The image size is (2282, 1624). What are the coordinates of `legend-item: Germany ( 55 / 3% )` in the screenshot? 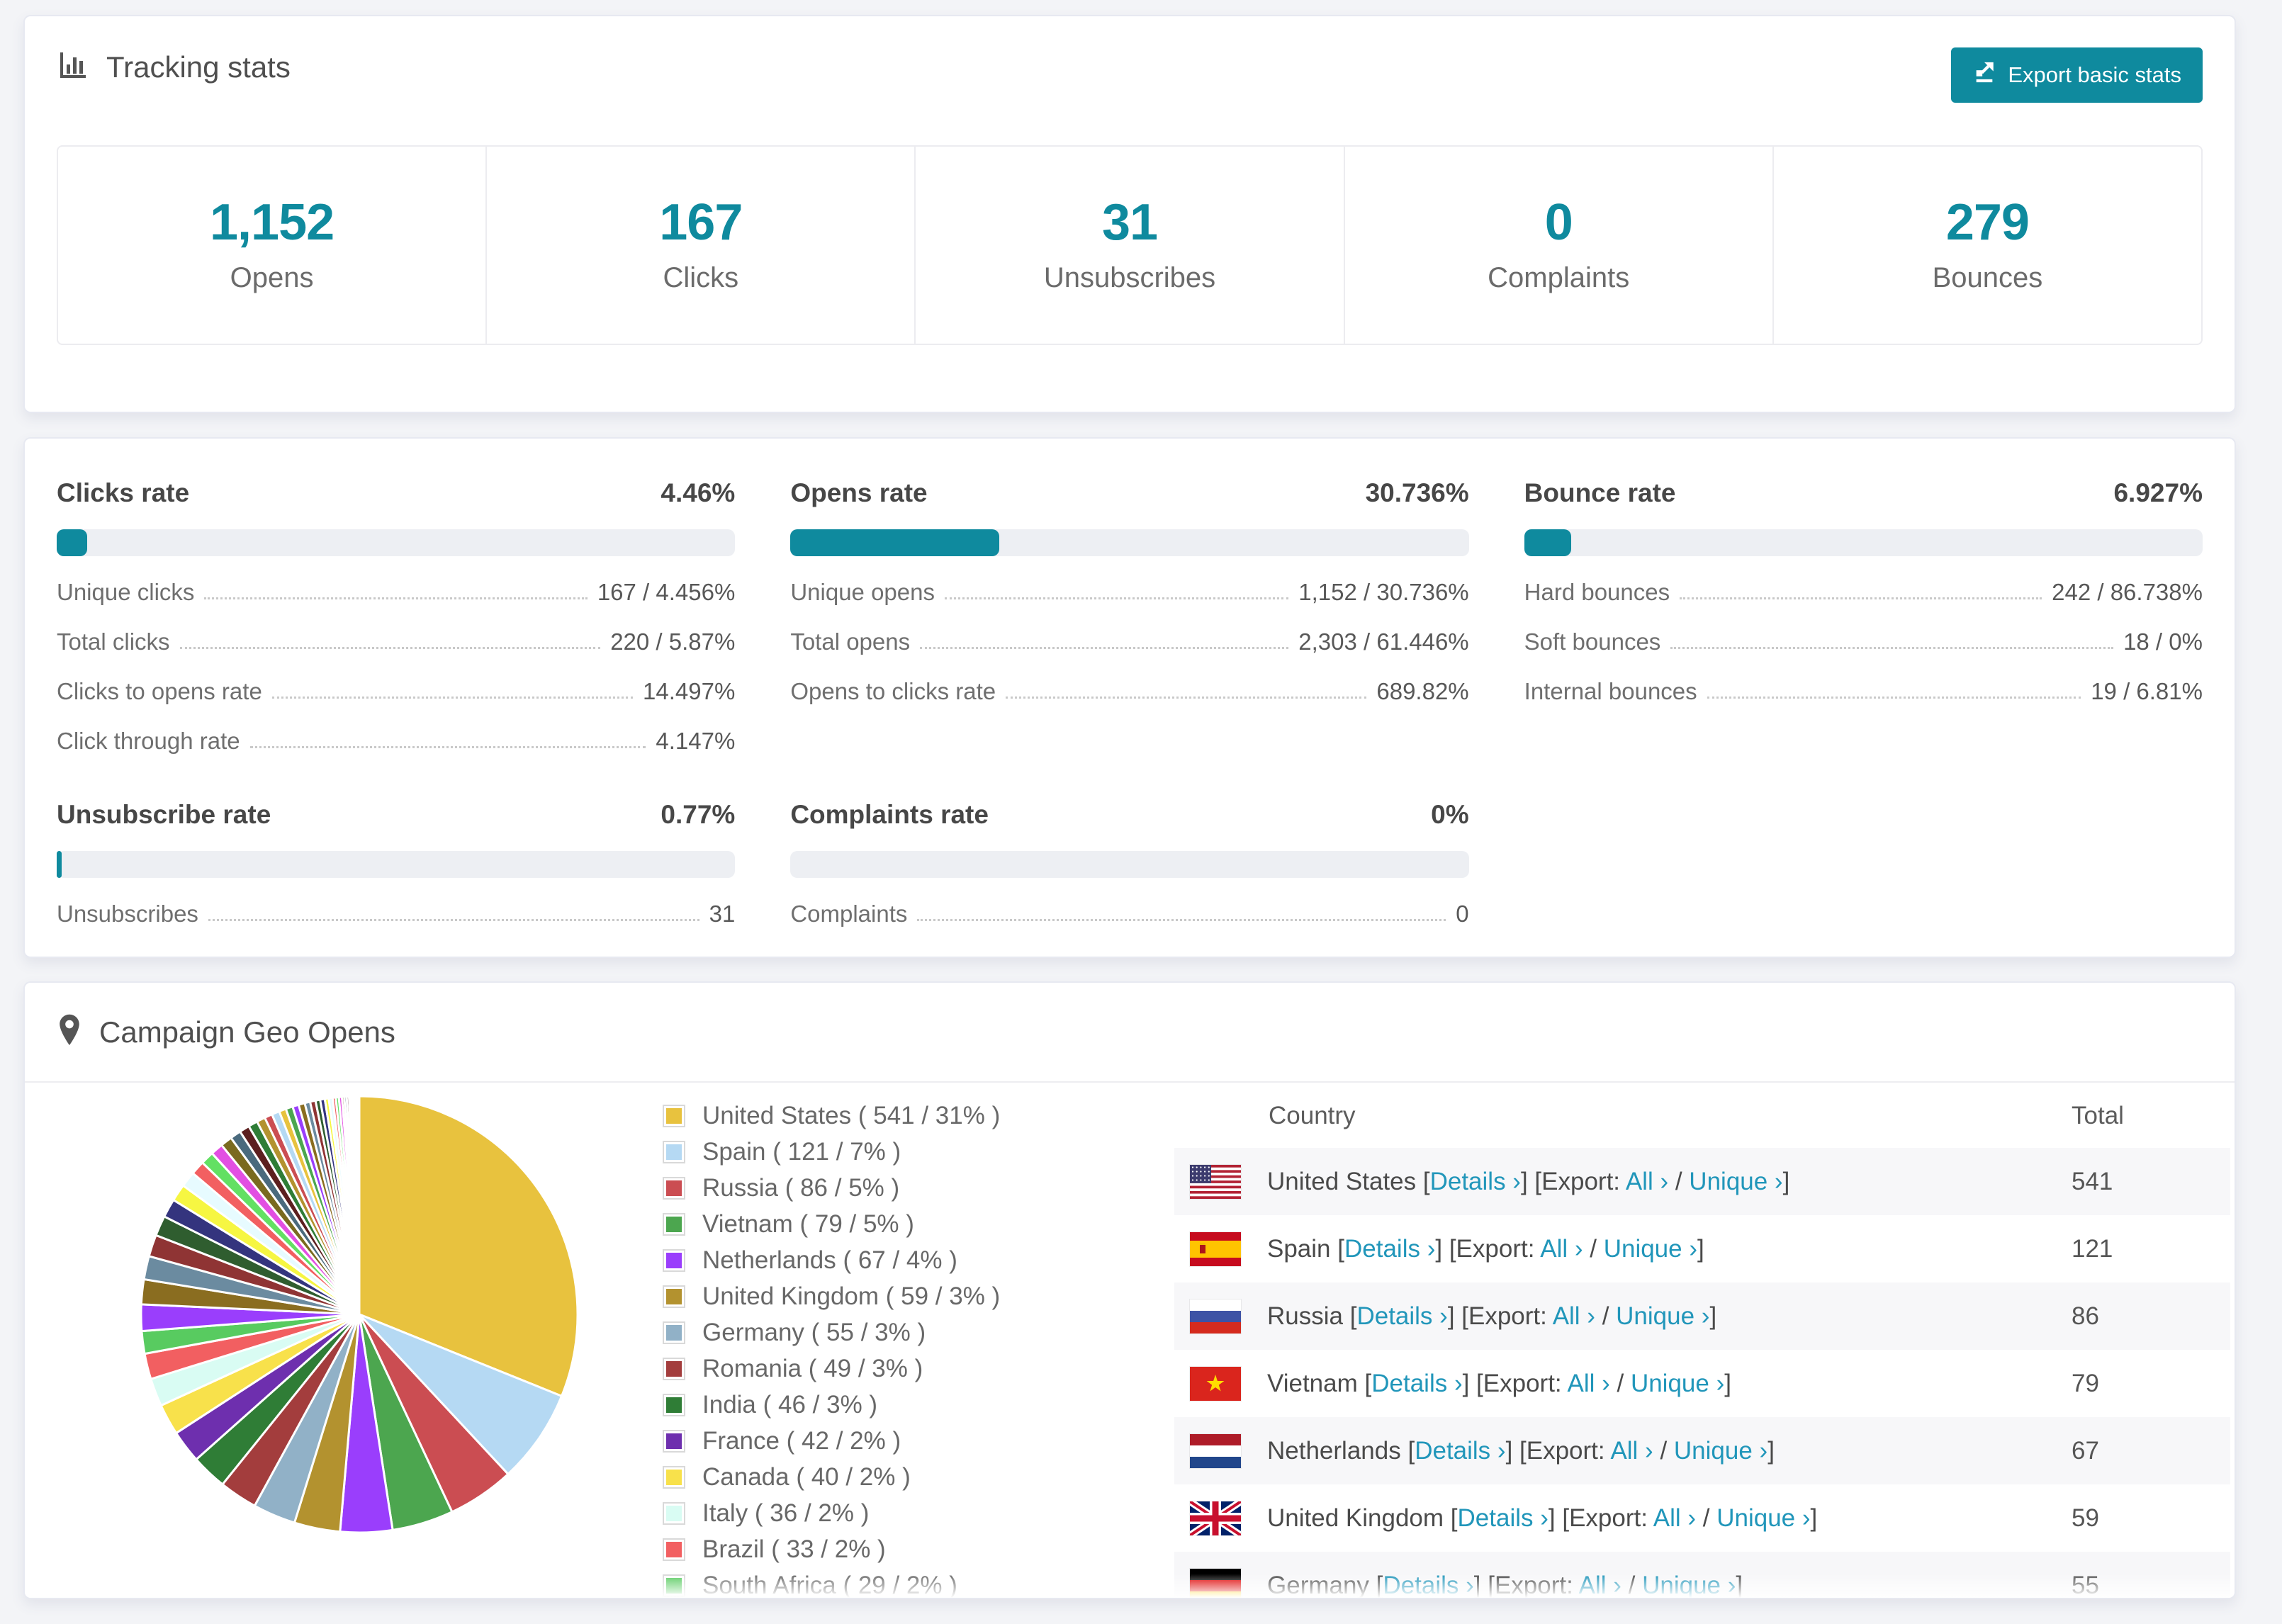 It's located at (896, 1333).